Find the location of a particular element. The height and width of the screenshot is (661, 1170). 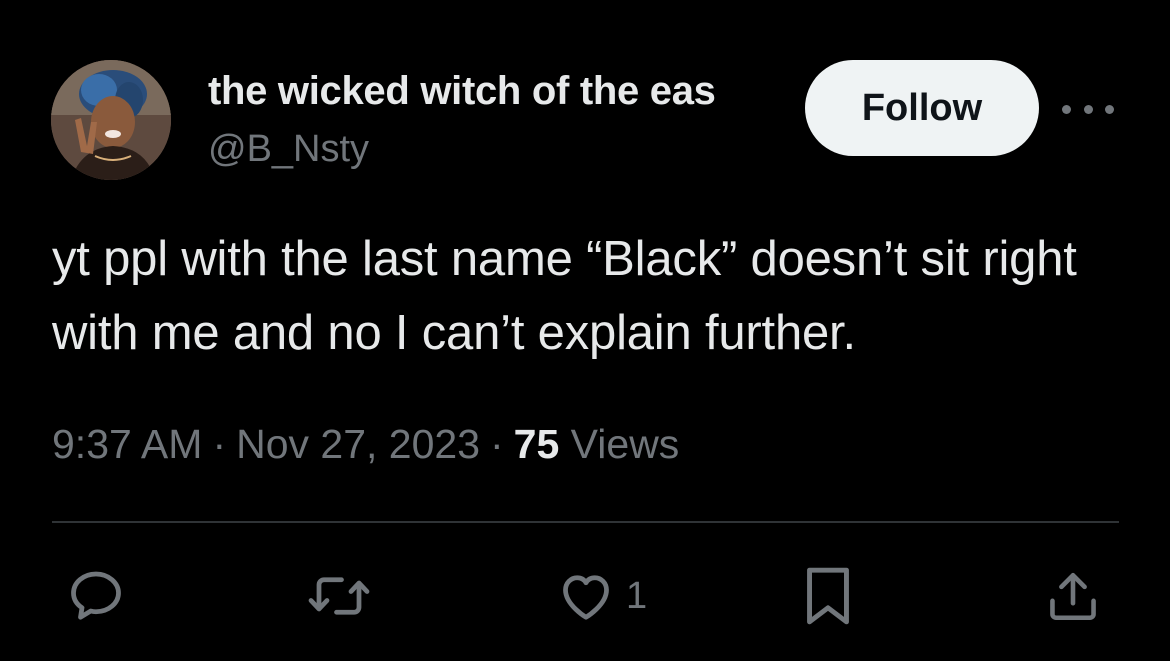

bookmark-icon is located at coordinates (828, 596).